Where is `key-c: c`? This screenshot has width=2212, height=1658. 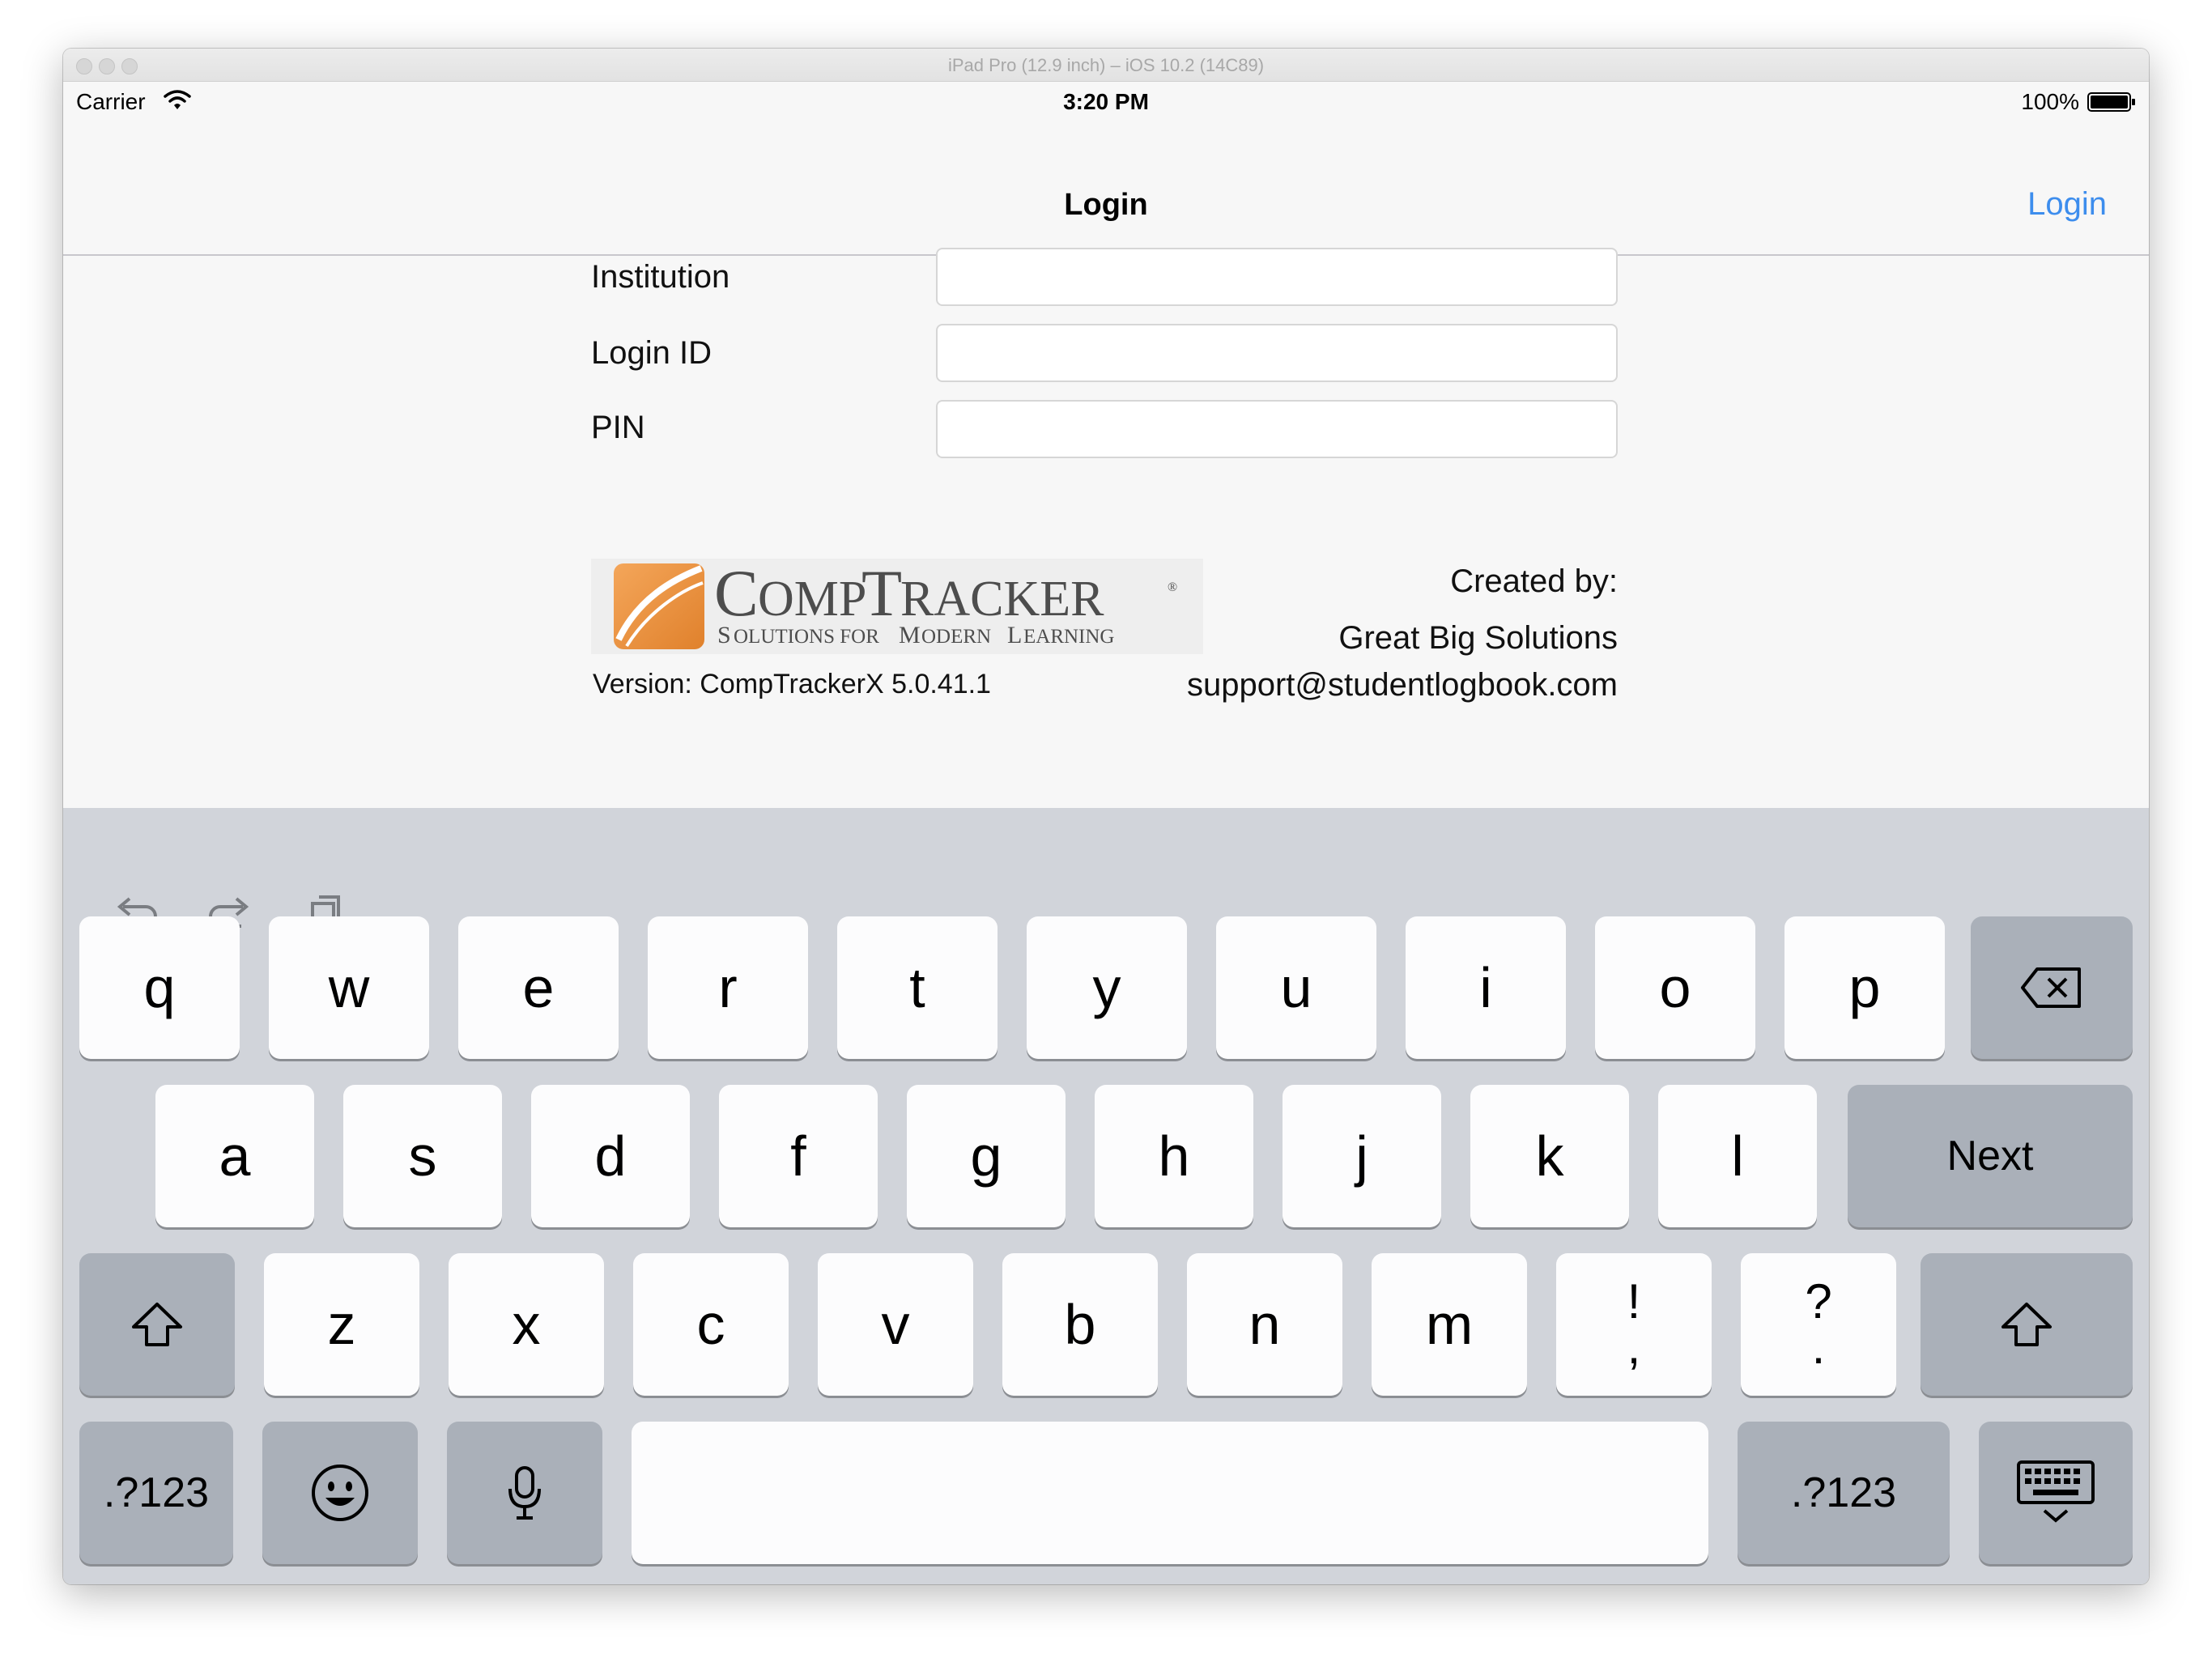 key-c: c is located at coordinates (711, 1324).